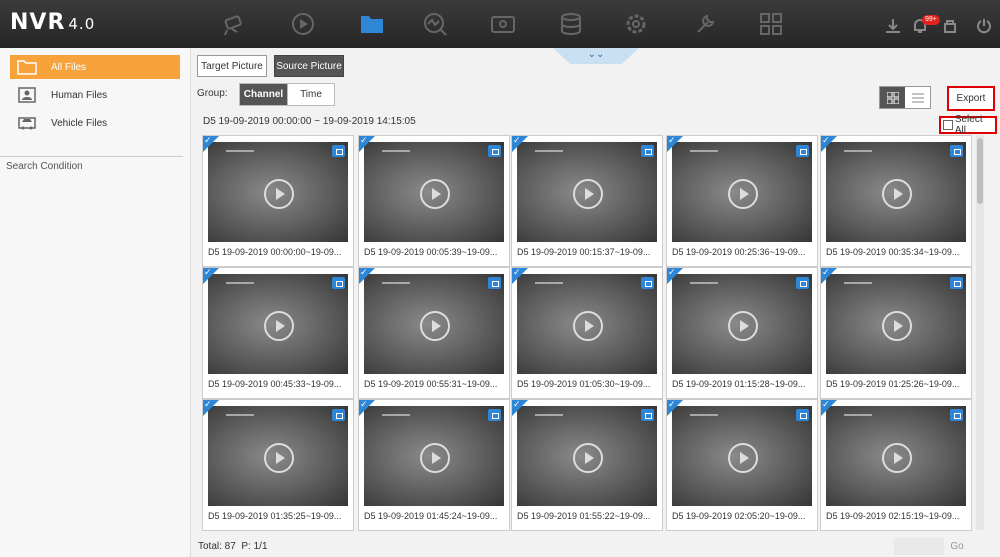 Image resolution: width=1000 pixels, height=557 pixels. What do you see at coordinates (968, 125) in the screenshot?
I see `select-all-checkbox: Select All` at bounding box center [968, 125].